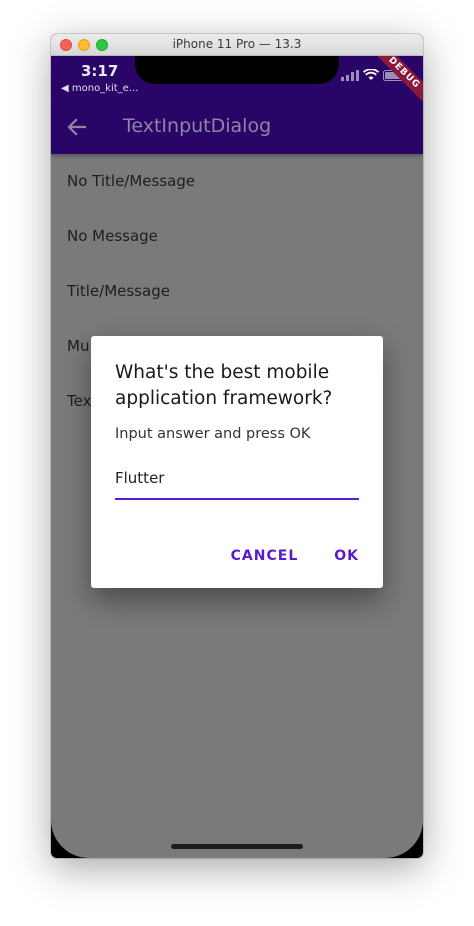 The width and height of the screenshot is (474, 926). I want to click on ok-button: OK, so click(346, 556).